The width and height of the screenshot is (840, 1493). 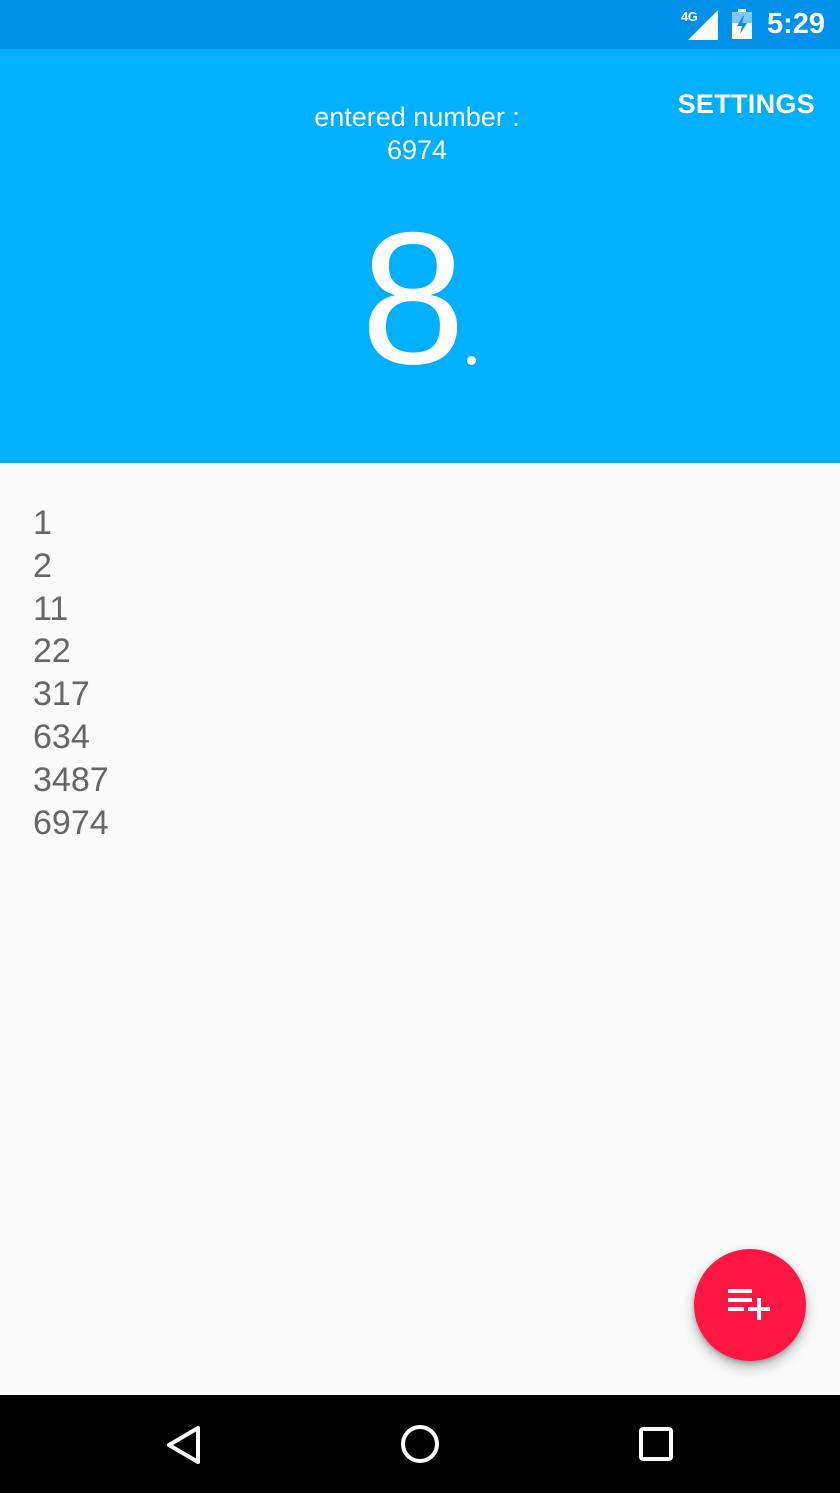 I want to click on list-item: 634, so click(x=61, y=736).